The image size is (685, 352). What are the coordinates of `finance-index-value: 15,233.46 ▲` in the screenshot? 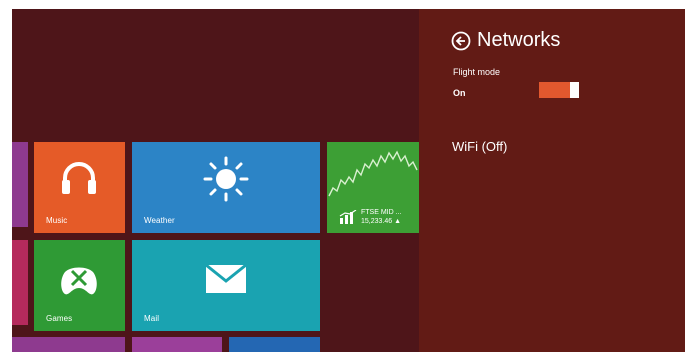 It's located at (381, 221).